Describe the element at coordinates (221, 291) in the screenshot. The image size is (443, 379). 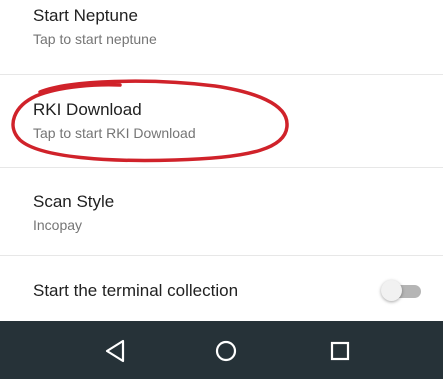
I see `pref-terminal-collection: Start the terminal collection` at that location.